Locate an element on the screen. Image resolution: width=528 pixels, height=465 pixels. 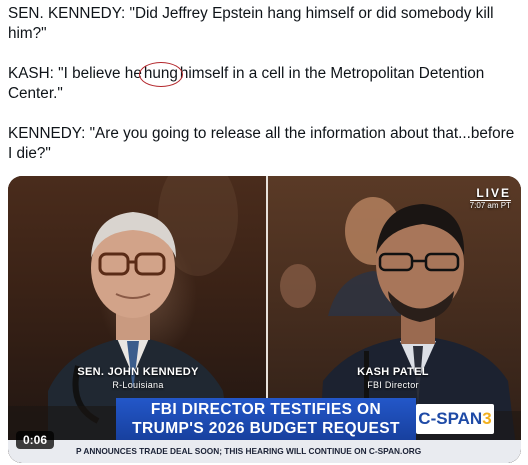
video-duration: 0:06 is located at coordinates (35, 440).